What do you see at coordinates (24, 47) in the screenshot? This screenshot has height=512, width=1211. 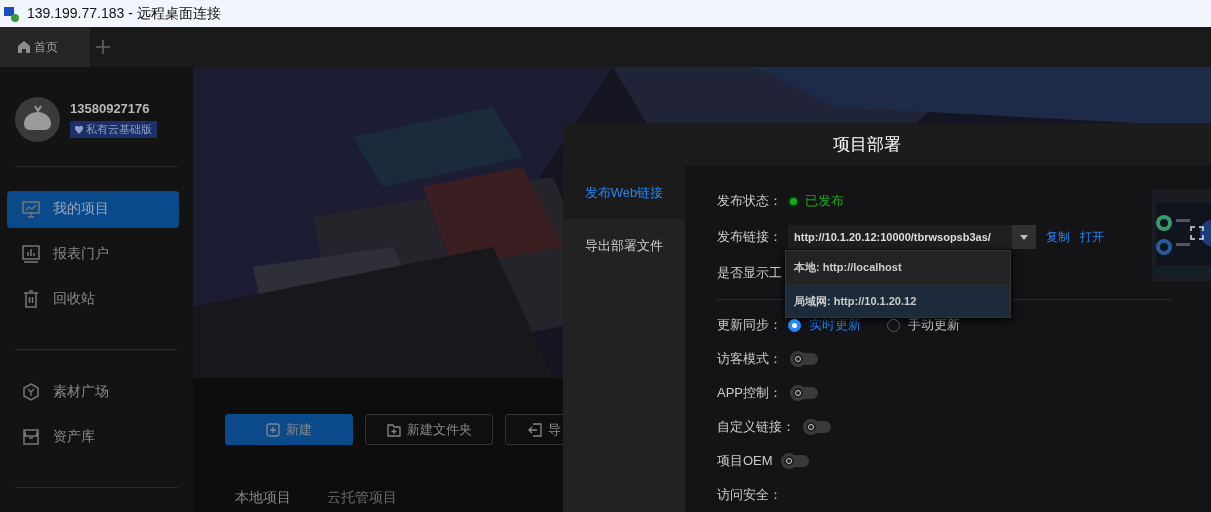 I see `home-icon` at bounding box center [24, 47].